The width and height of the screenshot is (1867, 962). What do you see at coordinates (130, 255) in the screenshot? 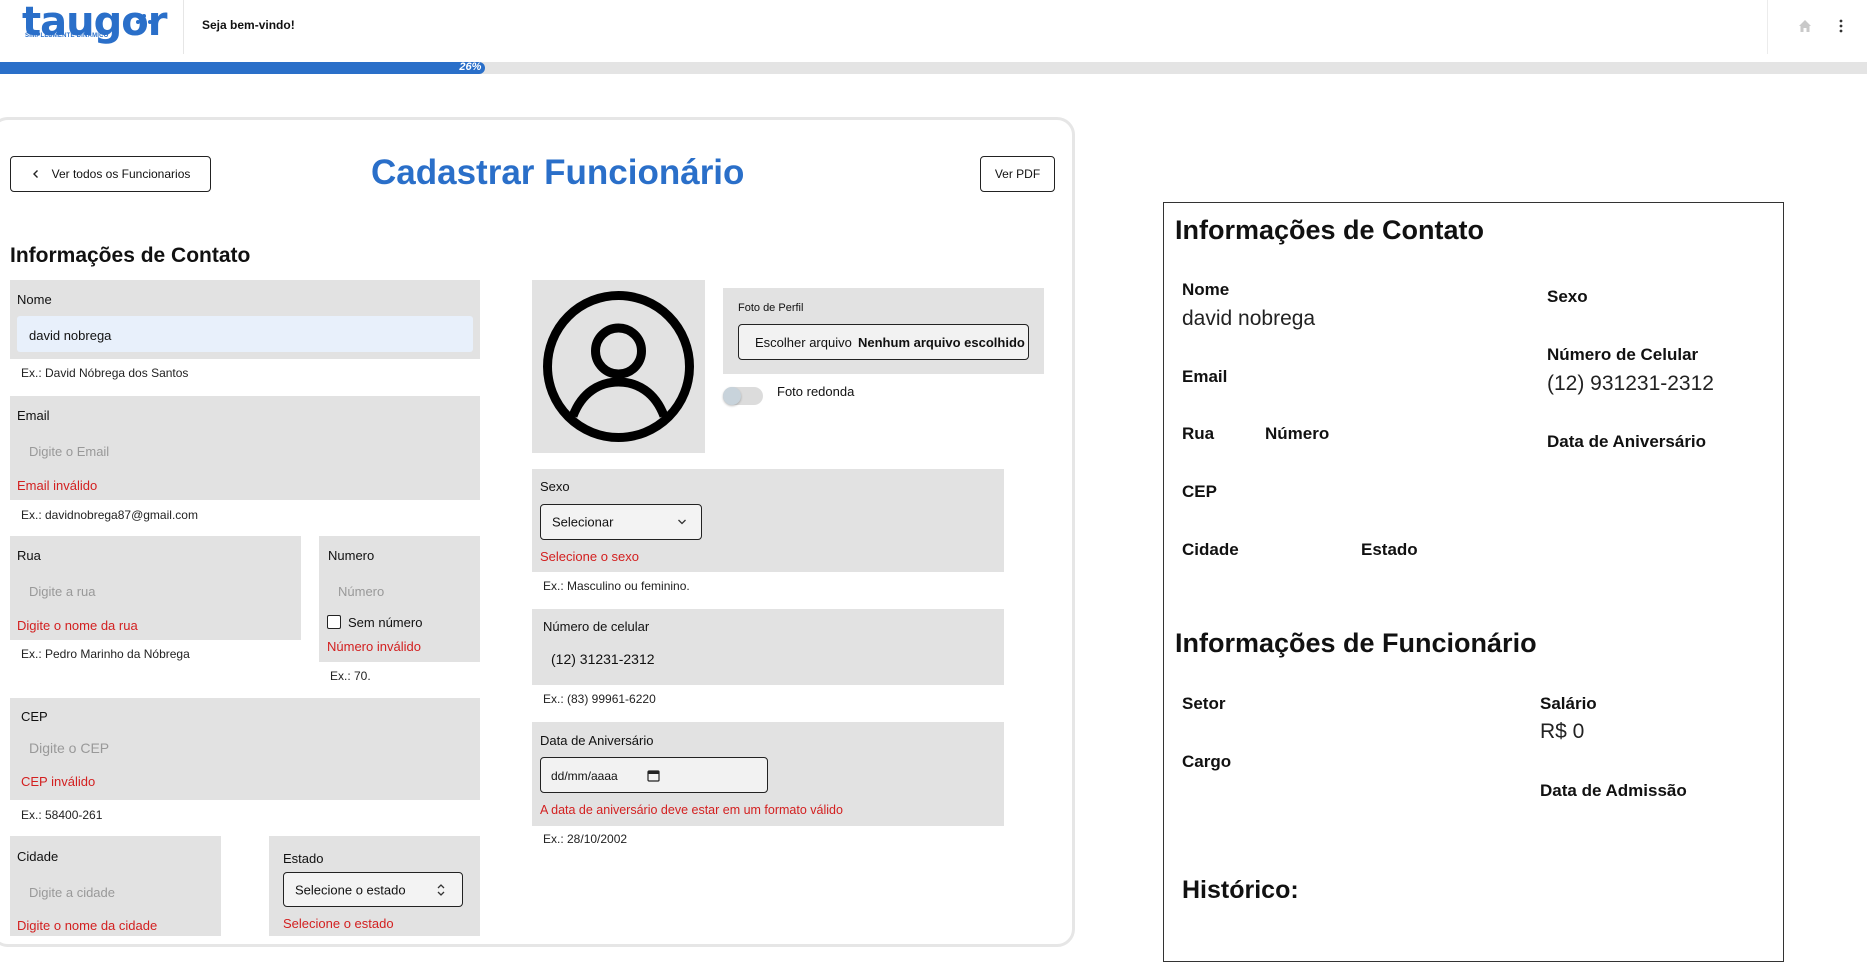
I see `contact-section-title: Informações de Contato` at bounding box center [130, 255].